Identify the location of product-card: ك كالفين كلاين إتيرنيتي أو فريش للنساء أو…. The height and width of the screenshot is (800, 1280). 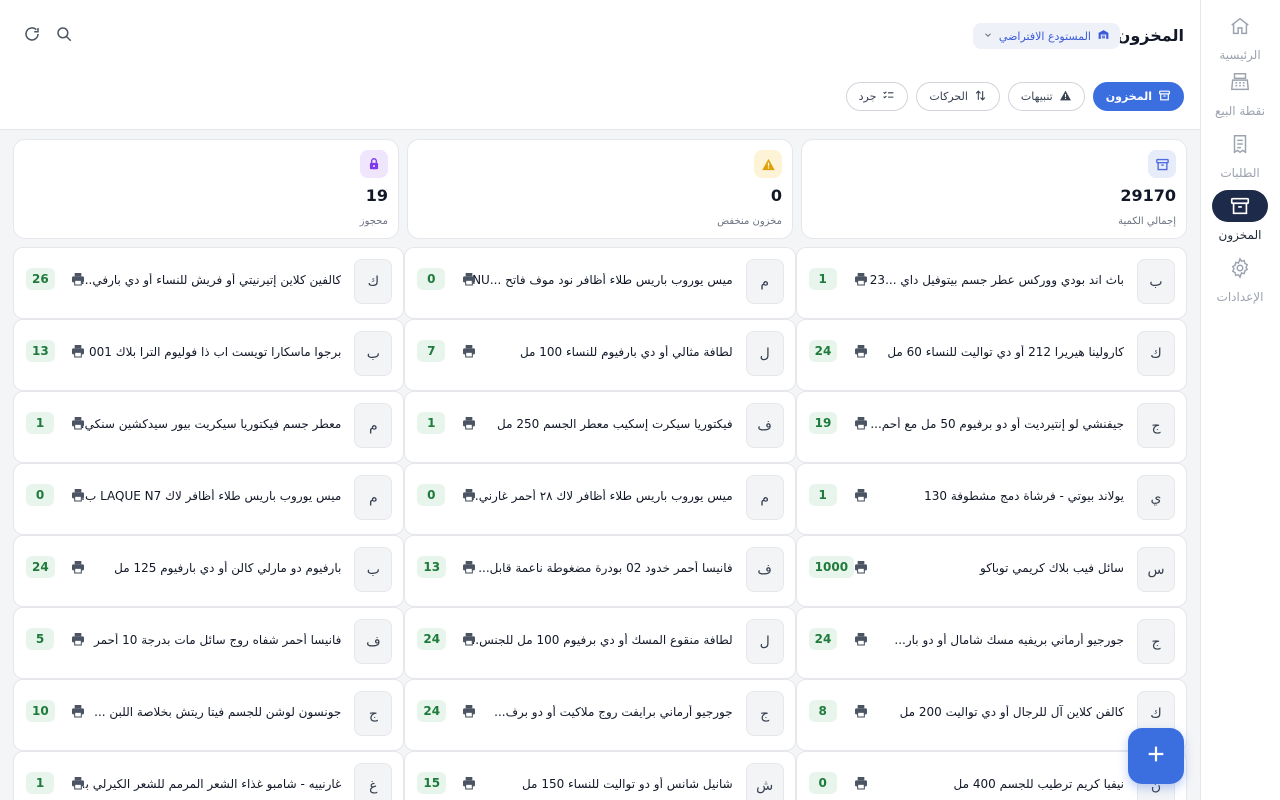
(209, 283).